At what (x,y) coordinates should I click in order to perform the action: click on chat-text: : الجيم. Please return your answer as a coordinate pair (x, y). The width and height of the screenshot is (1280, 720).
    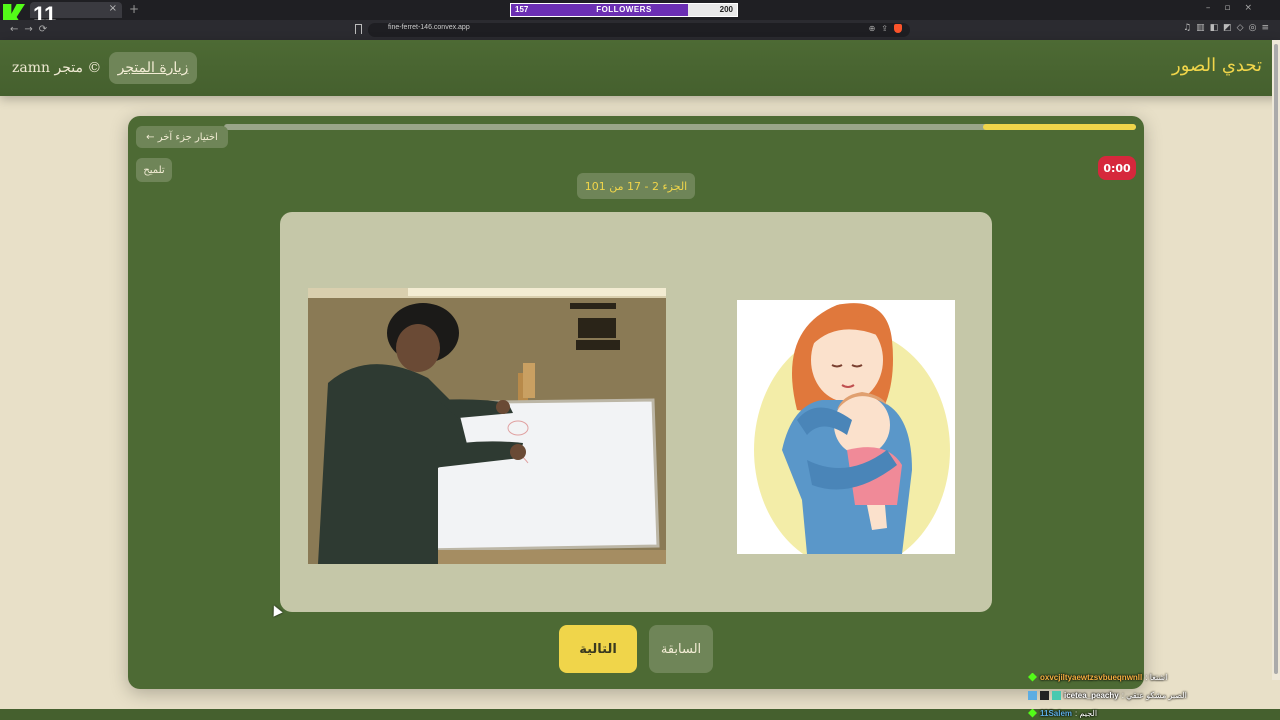
    Looking at the image, I should click on (1086, 713).